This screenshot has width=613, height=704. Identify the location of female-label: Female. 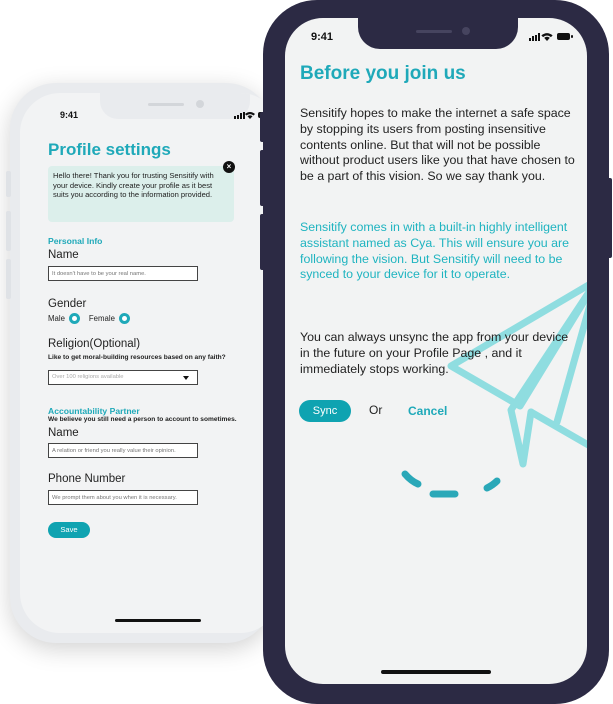
(101, 318).